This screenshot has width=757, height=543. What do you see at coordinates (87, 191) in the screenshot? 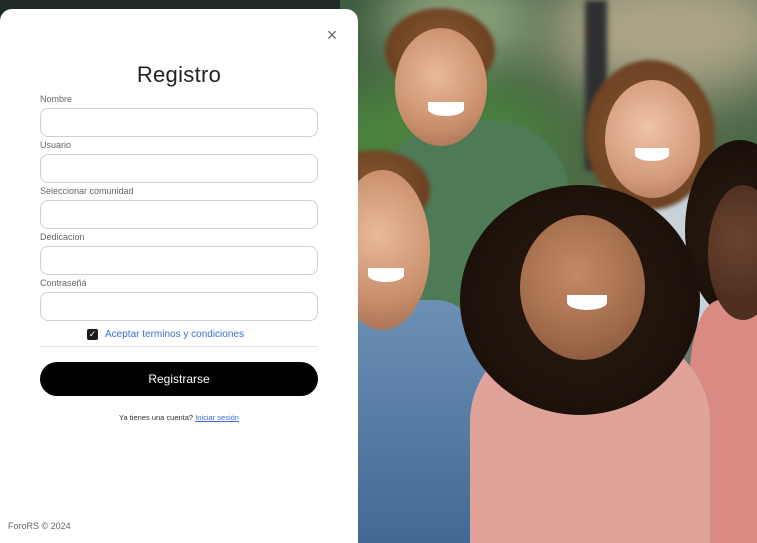
I see `community-label: Seleccionar comunidad` at bounding box center [87, 191].